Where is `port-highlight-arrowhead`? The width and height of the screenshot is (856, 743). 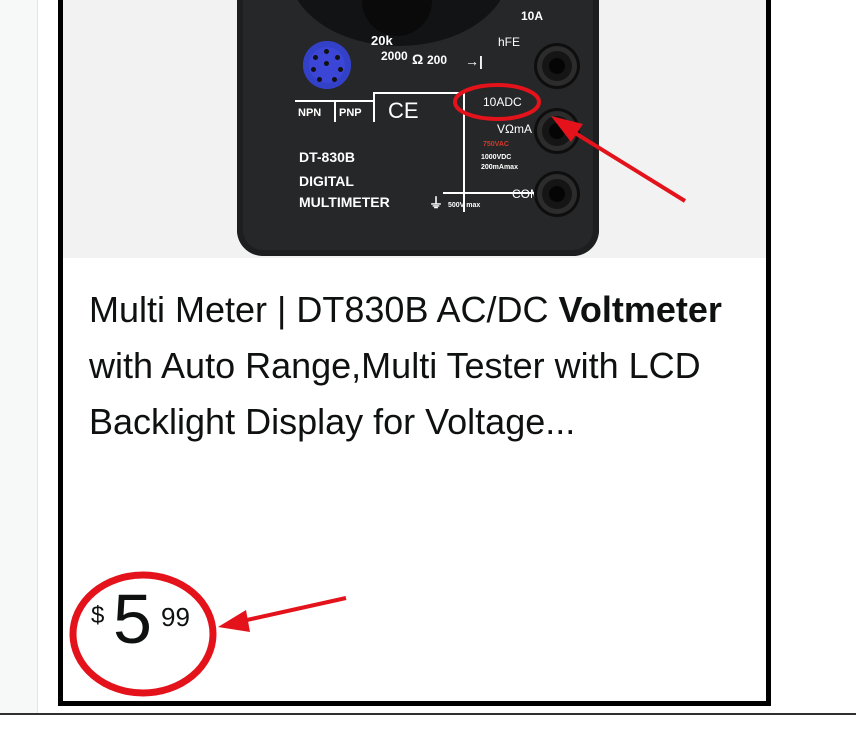
port-highlight-arrowhead is located at coordinates (567, 129).